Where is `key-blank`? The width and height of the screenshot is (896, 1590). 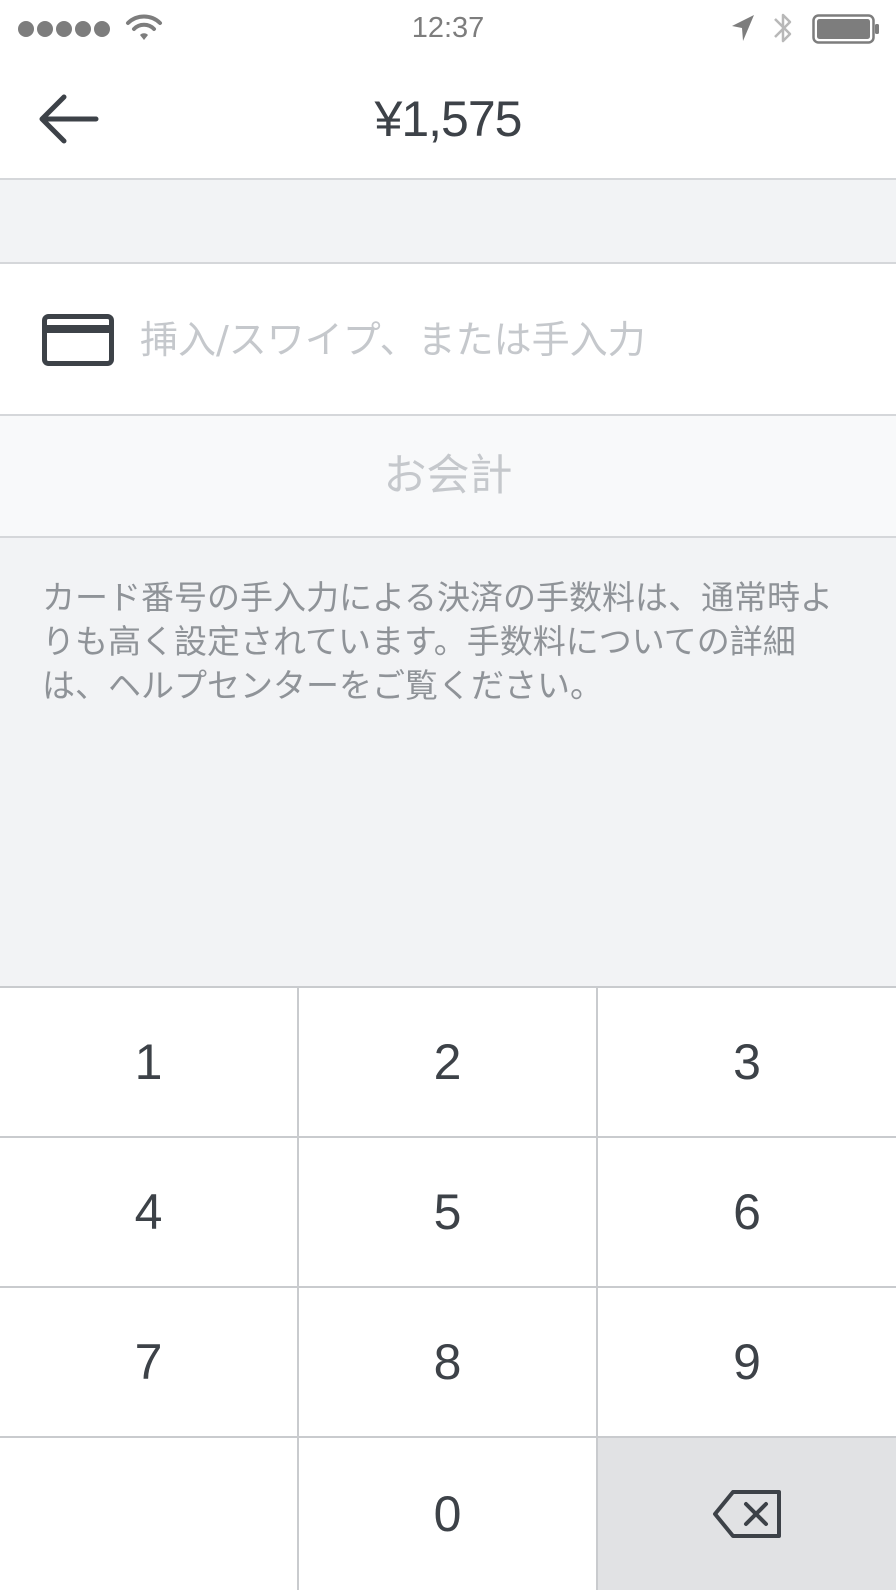
key-blank is located at coordinates (149, 1514).